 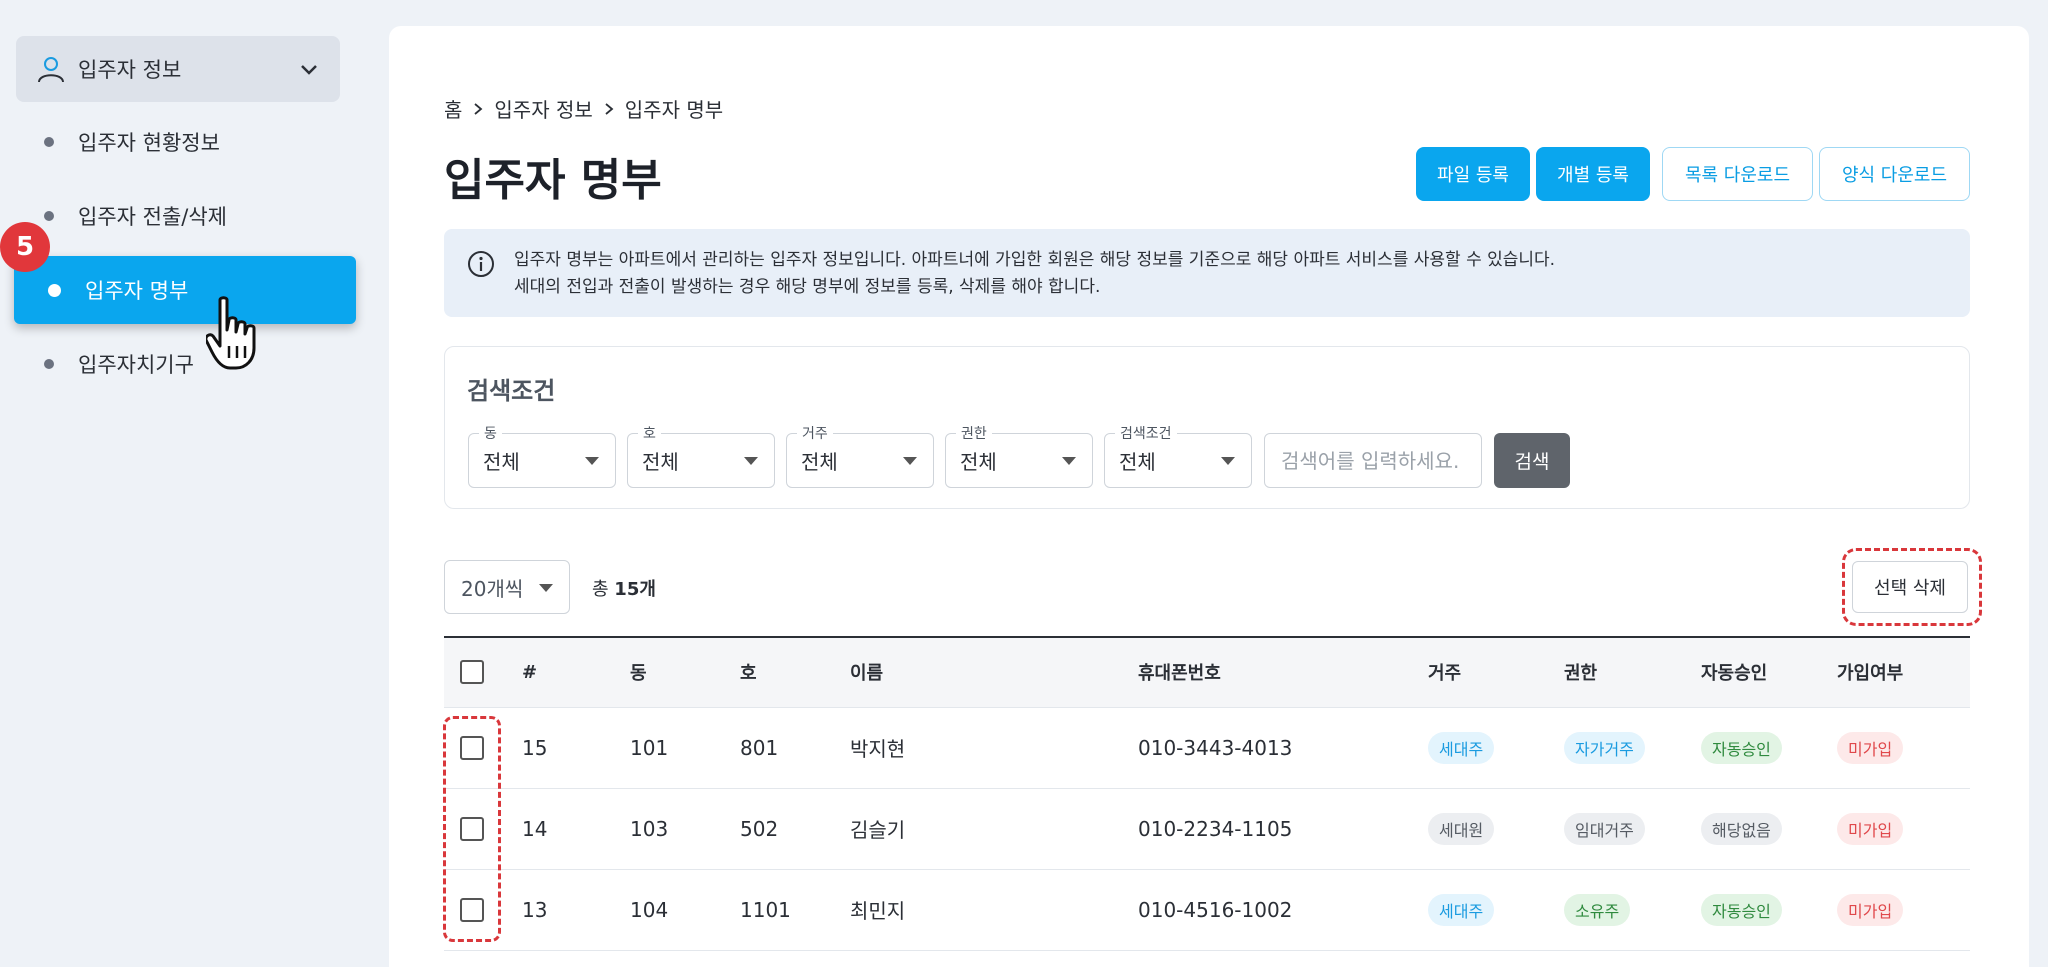 I want to click on header-ho: 호, so click(x=795, y=672).